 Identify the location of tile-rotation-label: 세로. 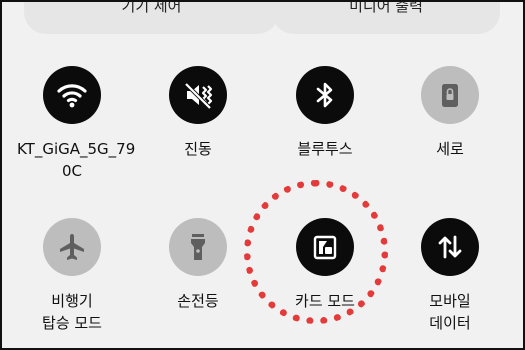
(450, 149).